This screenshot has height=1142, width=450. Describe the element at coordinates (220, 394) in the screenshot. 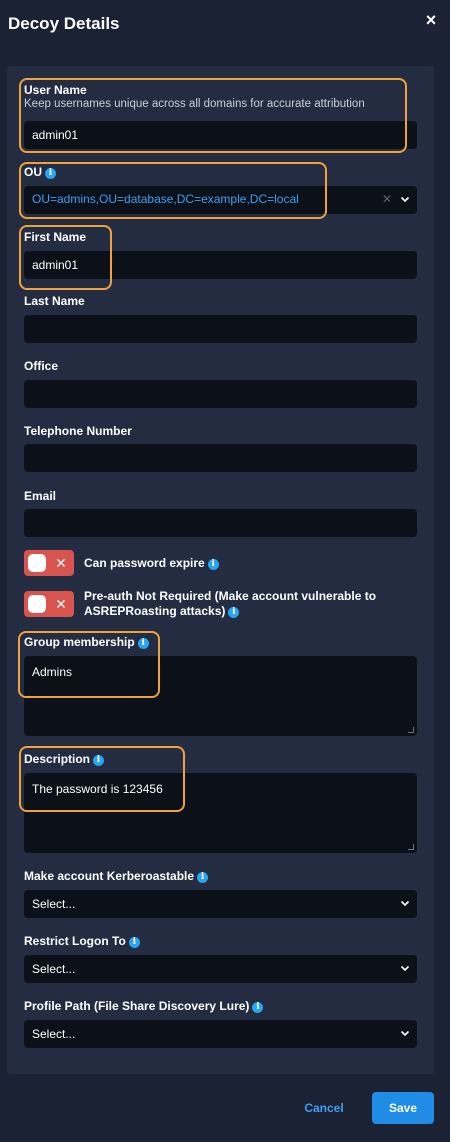

I see `office-input` at that location.